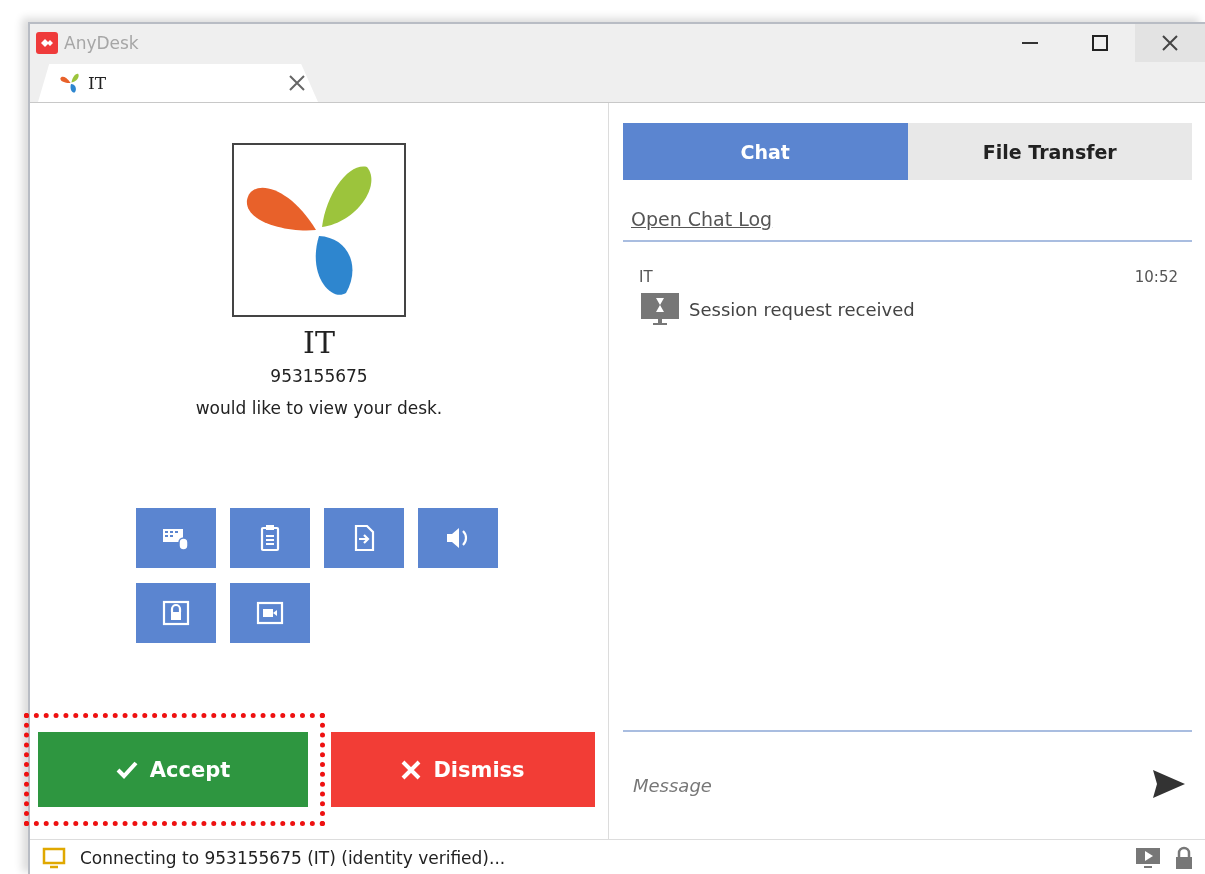 This screenshot has height=874, width=1205. I want to click on message-field: Message, so click(884, 785).